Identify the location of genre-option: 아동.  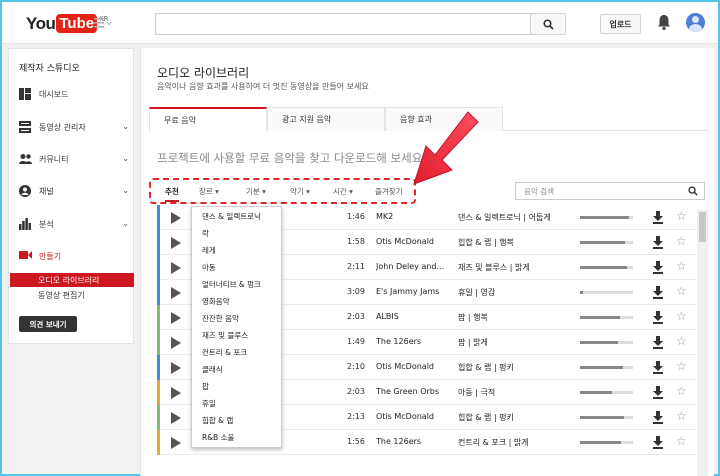
(209, 267).